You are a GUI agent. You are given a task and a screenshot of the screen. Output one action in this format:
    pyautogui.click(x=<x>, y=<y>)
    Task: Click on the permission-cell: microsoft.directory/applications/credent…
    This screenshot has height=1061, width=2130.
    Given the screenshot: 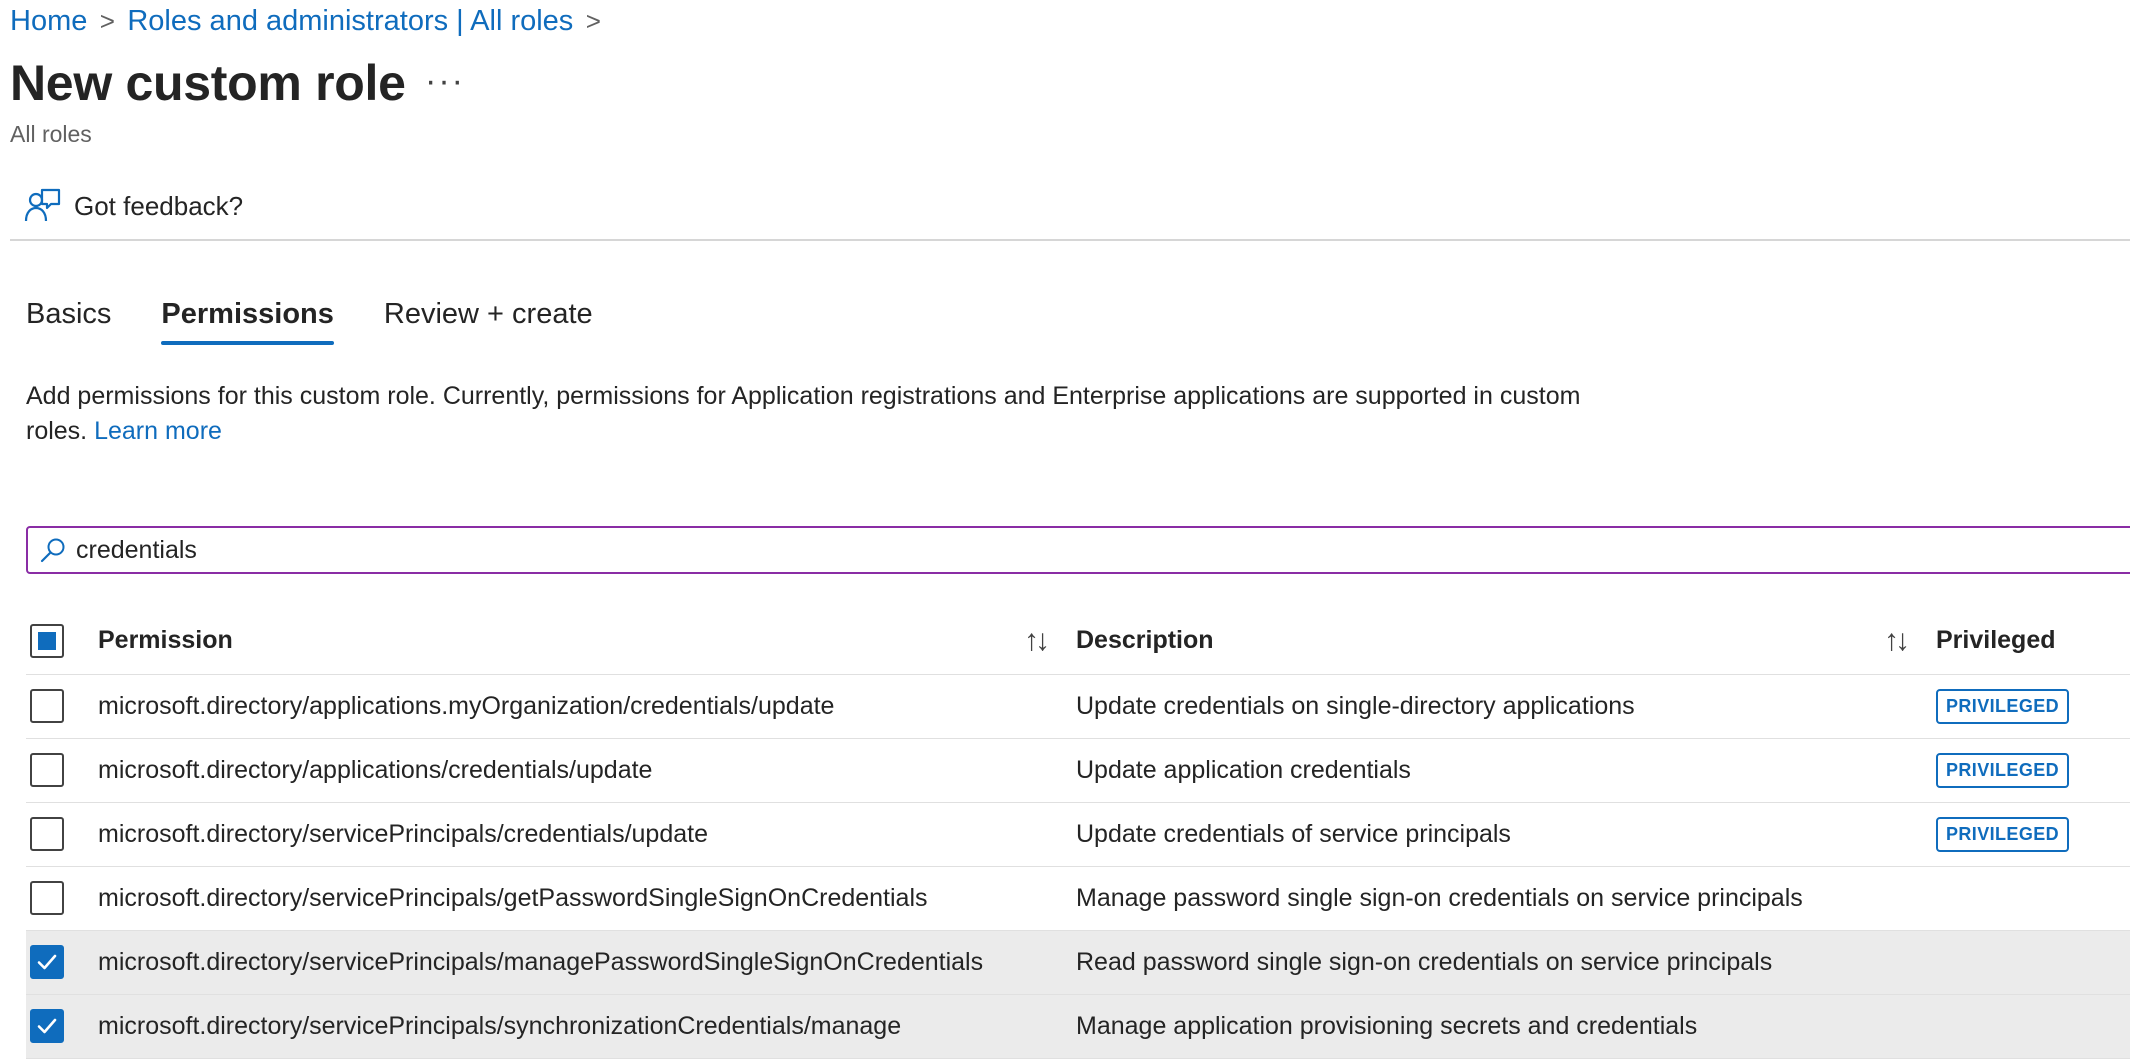 What is the action you would take?
    pyautogui.click(x=375, y=769)
    